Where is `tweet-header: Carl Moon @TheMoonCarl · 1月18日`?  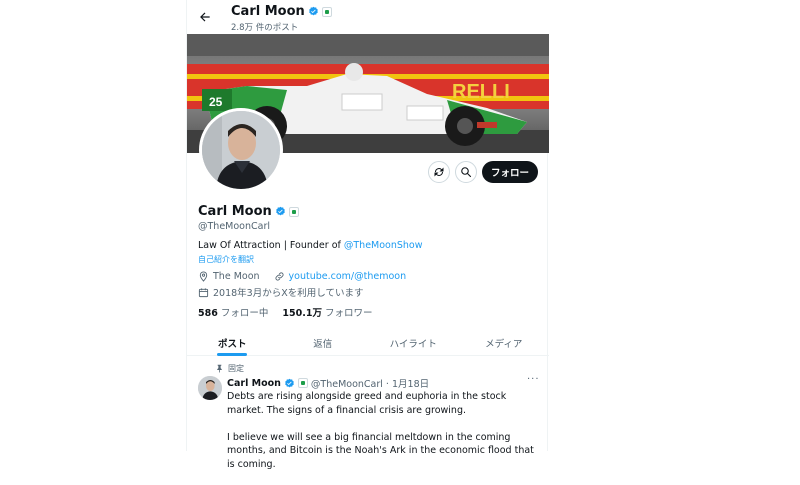
tweet-header: Carl Moon @TheMoonCarl · 1月18日 is located at coordinates (328, 383).